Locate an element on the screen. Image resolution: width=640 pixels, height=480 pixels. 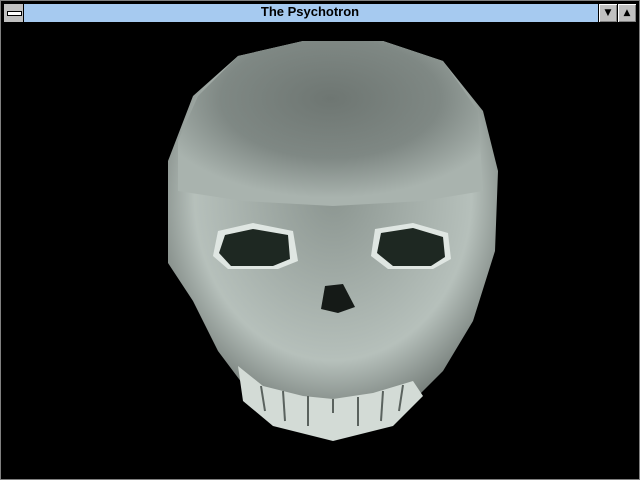
maximize-button: ▲ is located at coordinates (626, 13).